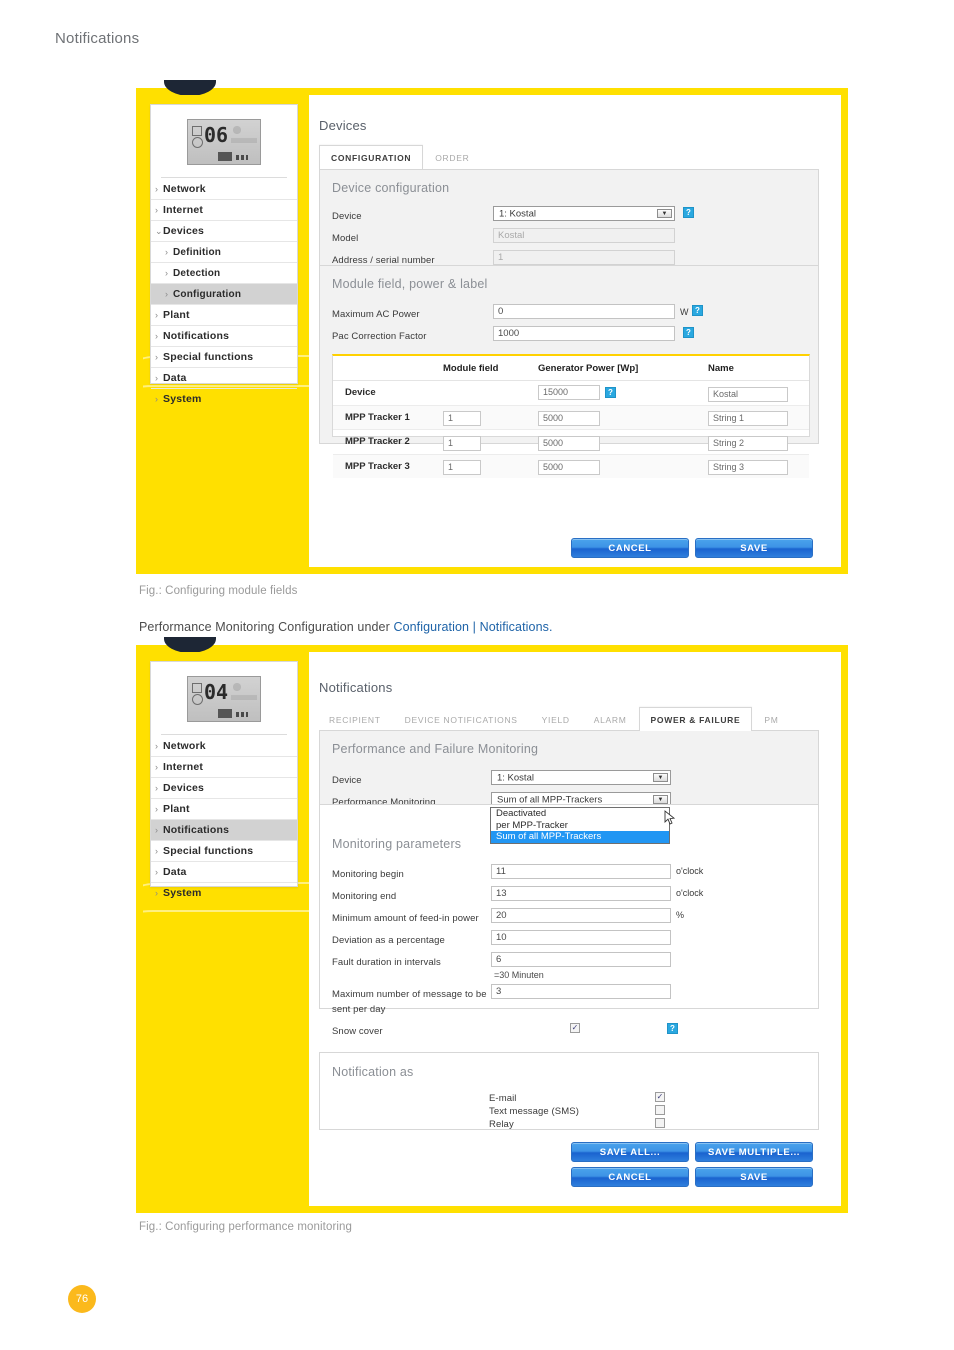 The width and height of the screenshot is (954, 1350). I want to click on dropdown-option-deactivated: Deactivated, so click(580, 814).